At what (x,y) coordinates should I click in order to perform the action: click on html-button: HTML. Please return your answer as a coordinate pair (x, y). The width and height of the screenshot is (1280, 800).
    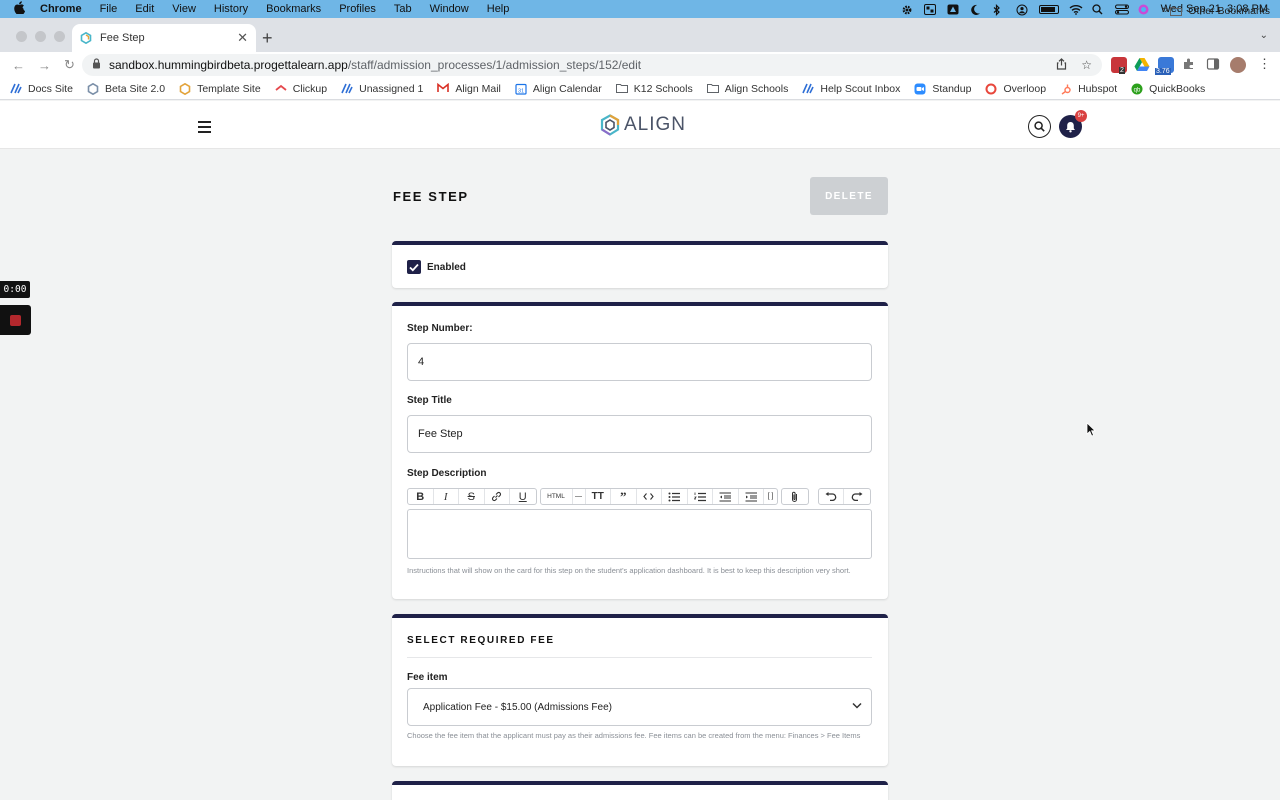
    Looking at the image, I should click on (557, 496).